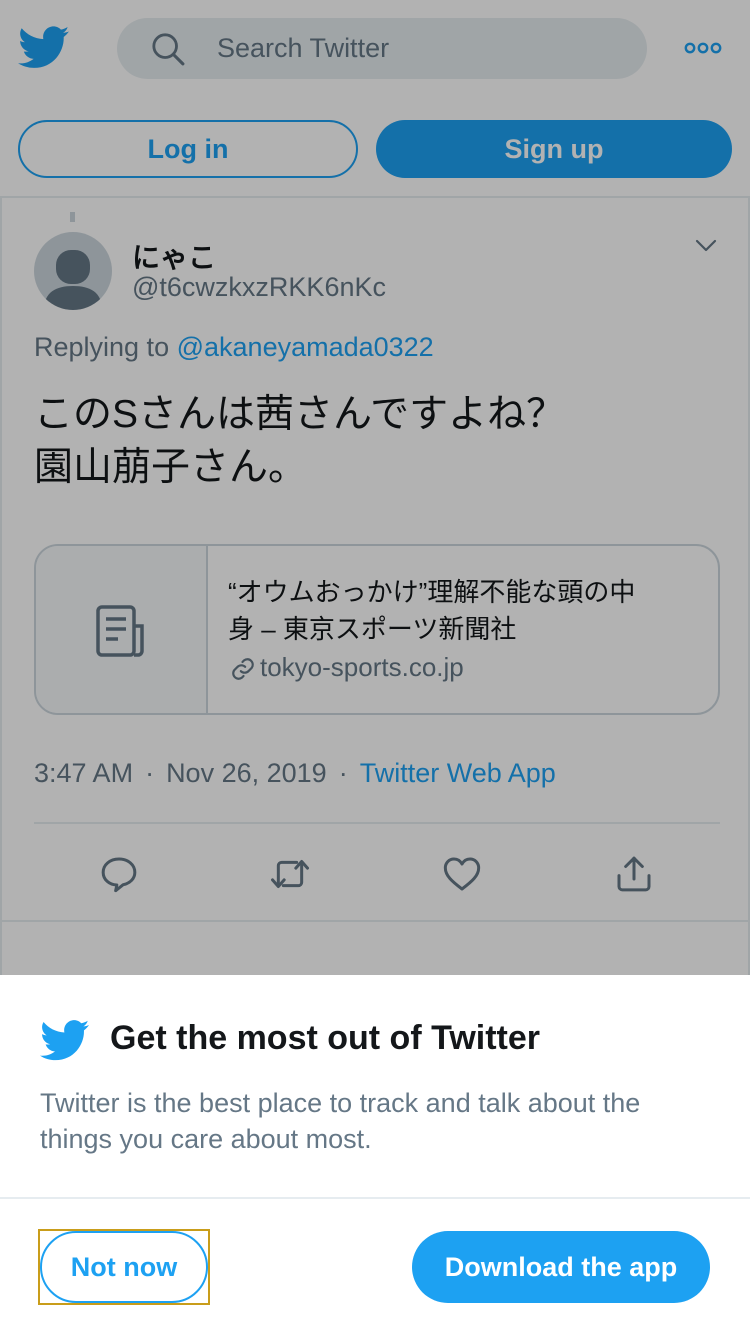 The image size is (750, 1334). Describe the element at coordinates (325, 1038) in the screenshot. I see `sheet-title: Get the most out of Twitter` at that location.